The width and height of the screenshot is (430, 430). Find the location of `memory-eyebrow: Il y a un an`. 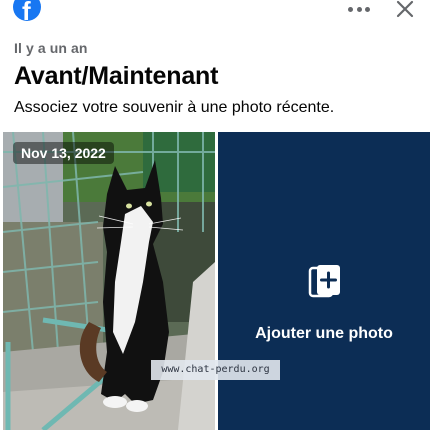

memory-eyebrow: Il y a un an is located at coordinates (51, 48).